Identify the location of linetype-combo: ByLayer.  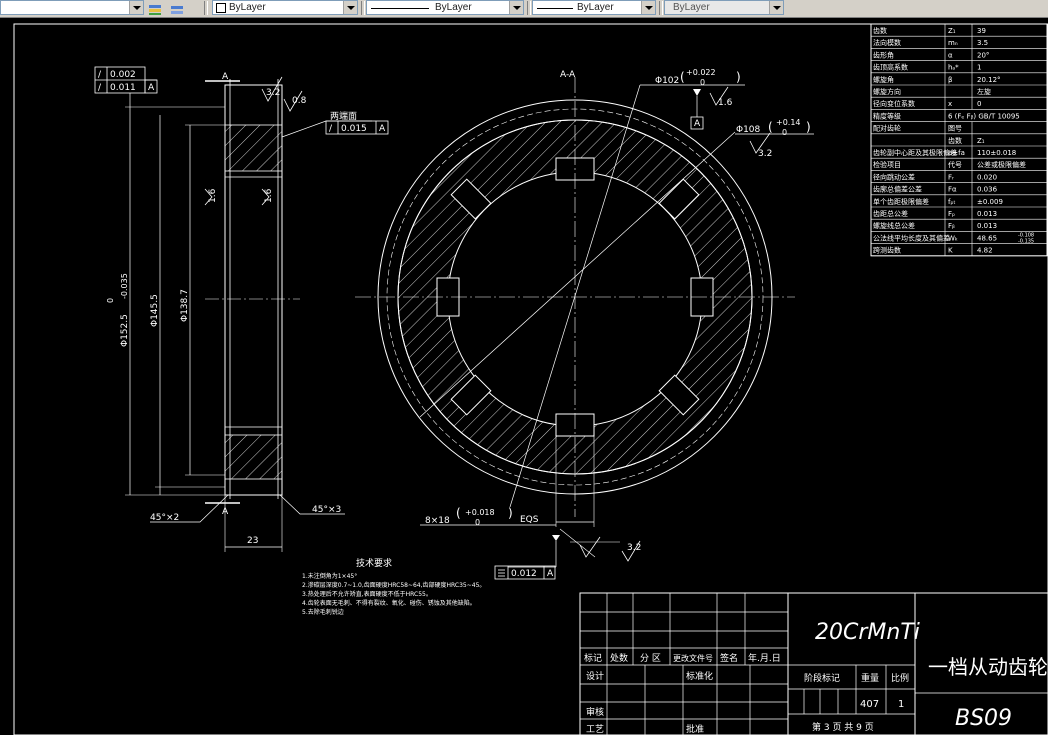
(445, 7).